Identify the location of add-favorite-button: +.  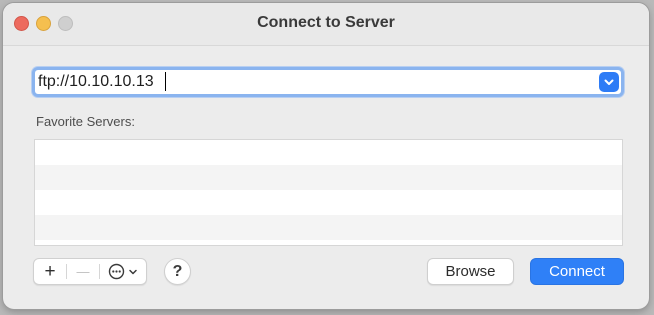
(50, 271).